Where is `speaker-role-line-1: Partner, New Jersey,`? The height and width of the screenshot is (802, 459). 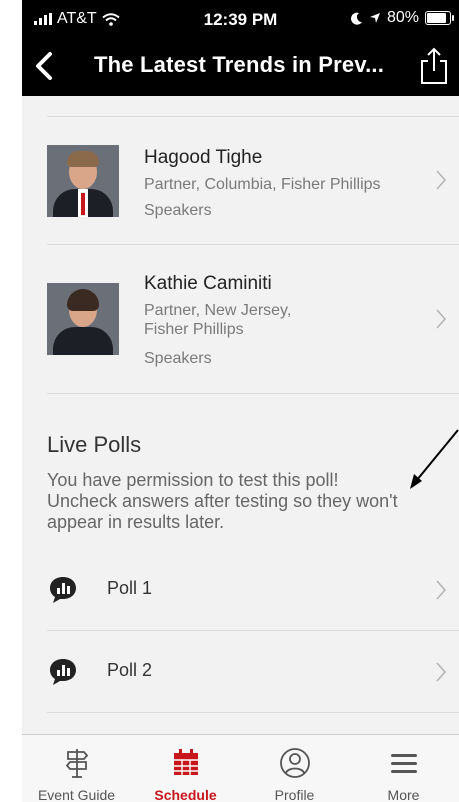
speaker-role-line-1: Partner, New Jersey, is located at coordinates (218, 310).